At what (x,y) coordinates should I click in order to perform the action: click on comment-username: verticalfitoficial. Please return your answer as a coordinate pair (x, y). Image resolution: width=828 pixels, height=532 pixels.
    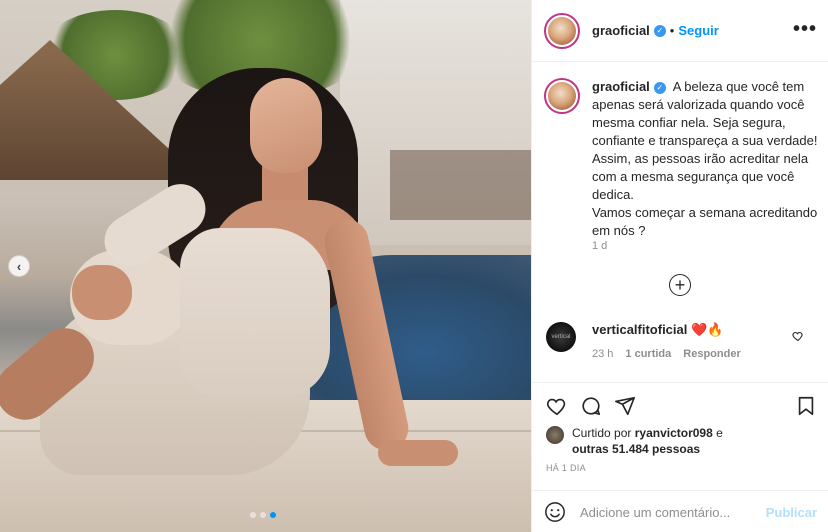
    Looking at the image, I should click on (639, 329).